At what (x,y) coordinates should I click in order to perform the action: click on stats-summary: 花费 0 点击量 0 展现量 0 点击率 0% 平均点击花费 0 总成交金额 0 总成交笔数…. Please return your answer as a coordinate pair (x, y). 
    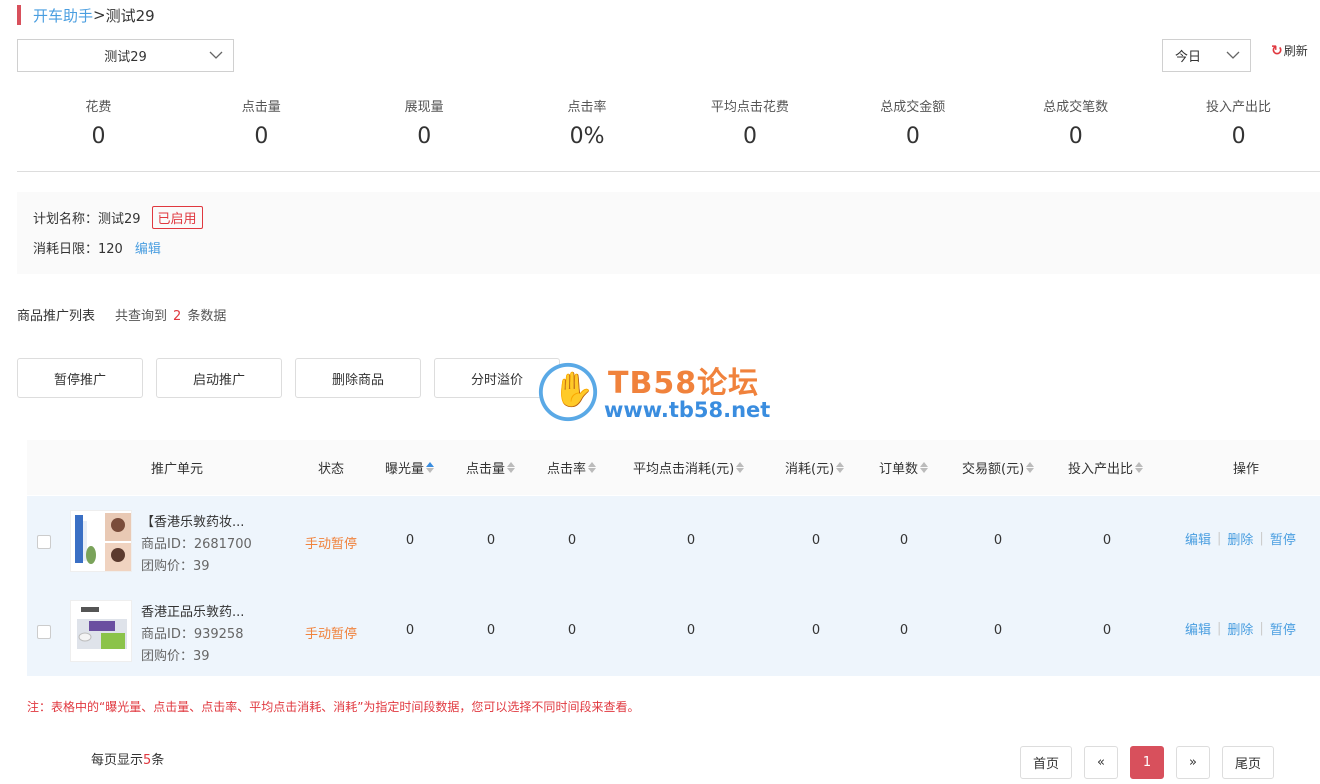
    Looking at the image, I should click on (668, 135).